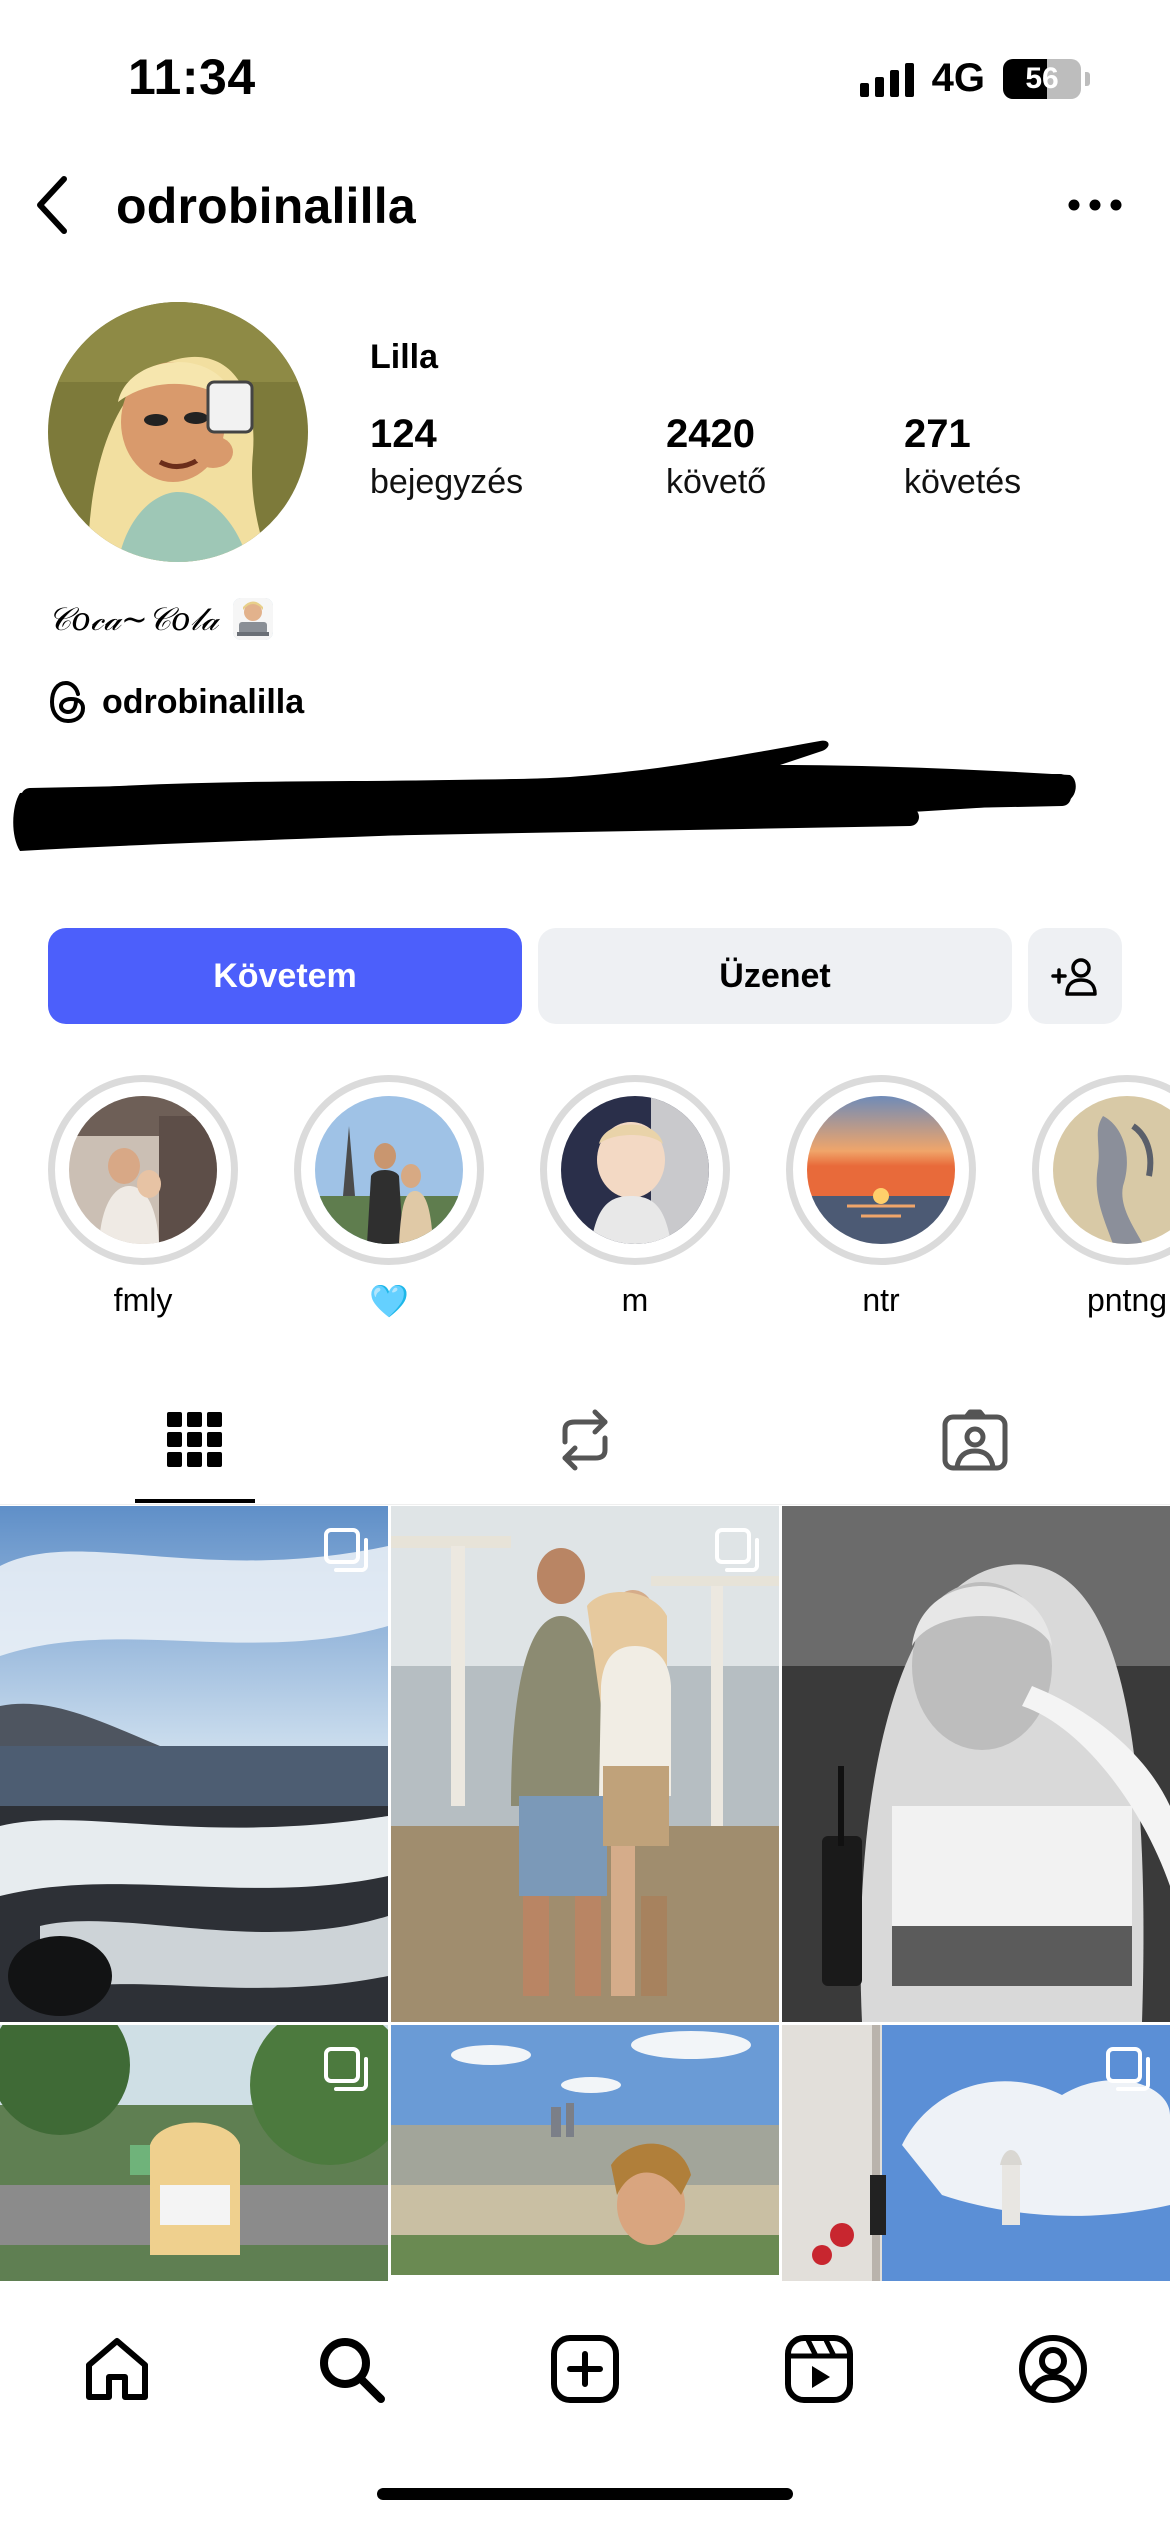 The image size is (1170, 2532). Describe the element at coordinates (775, 976) in the screenshot. I see `message-button: Üzenet` at that location.